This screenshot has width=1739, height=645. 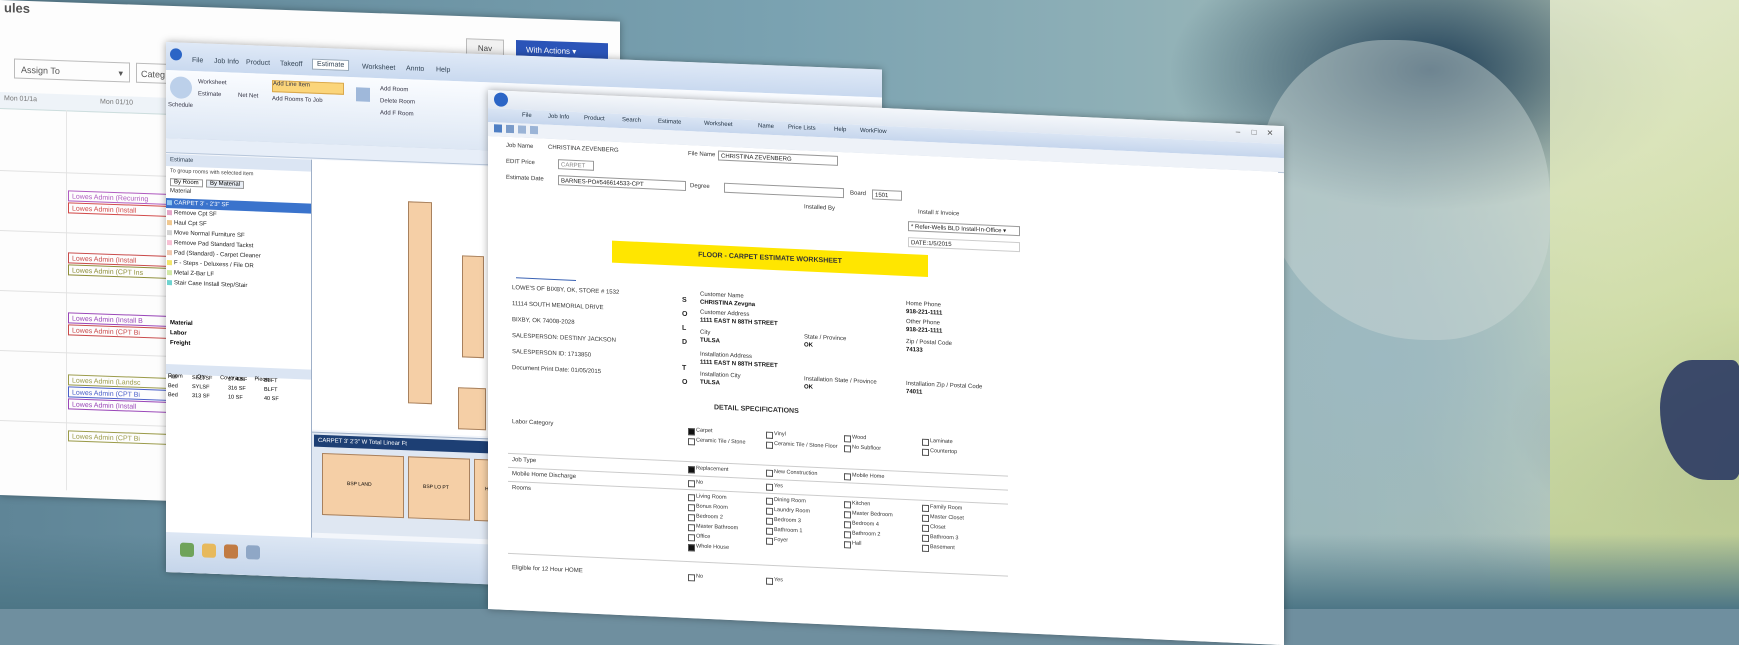 I want to click on checkbox-option: Office, so click(x=699, y=536).